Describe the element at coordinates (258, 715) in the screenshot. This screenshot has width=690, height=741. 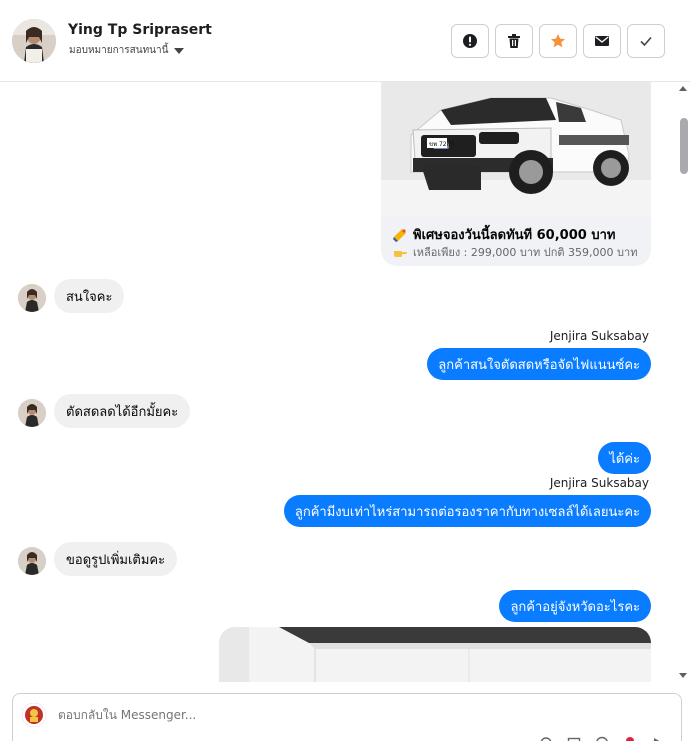
I see `reply-input` at that location.